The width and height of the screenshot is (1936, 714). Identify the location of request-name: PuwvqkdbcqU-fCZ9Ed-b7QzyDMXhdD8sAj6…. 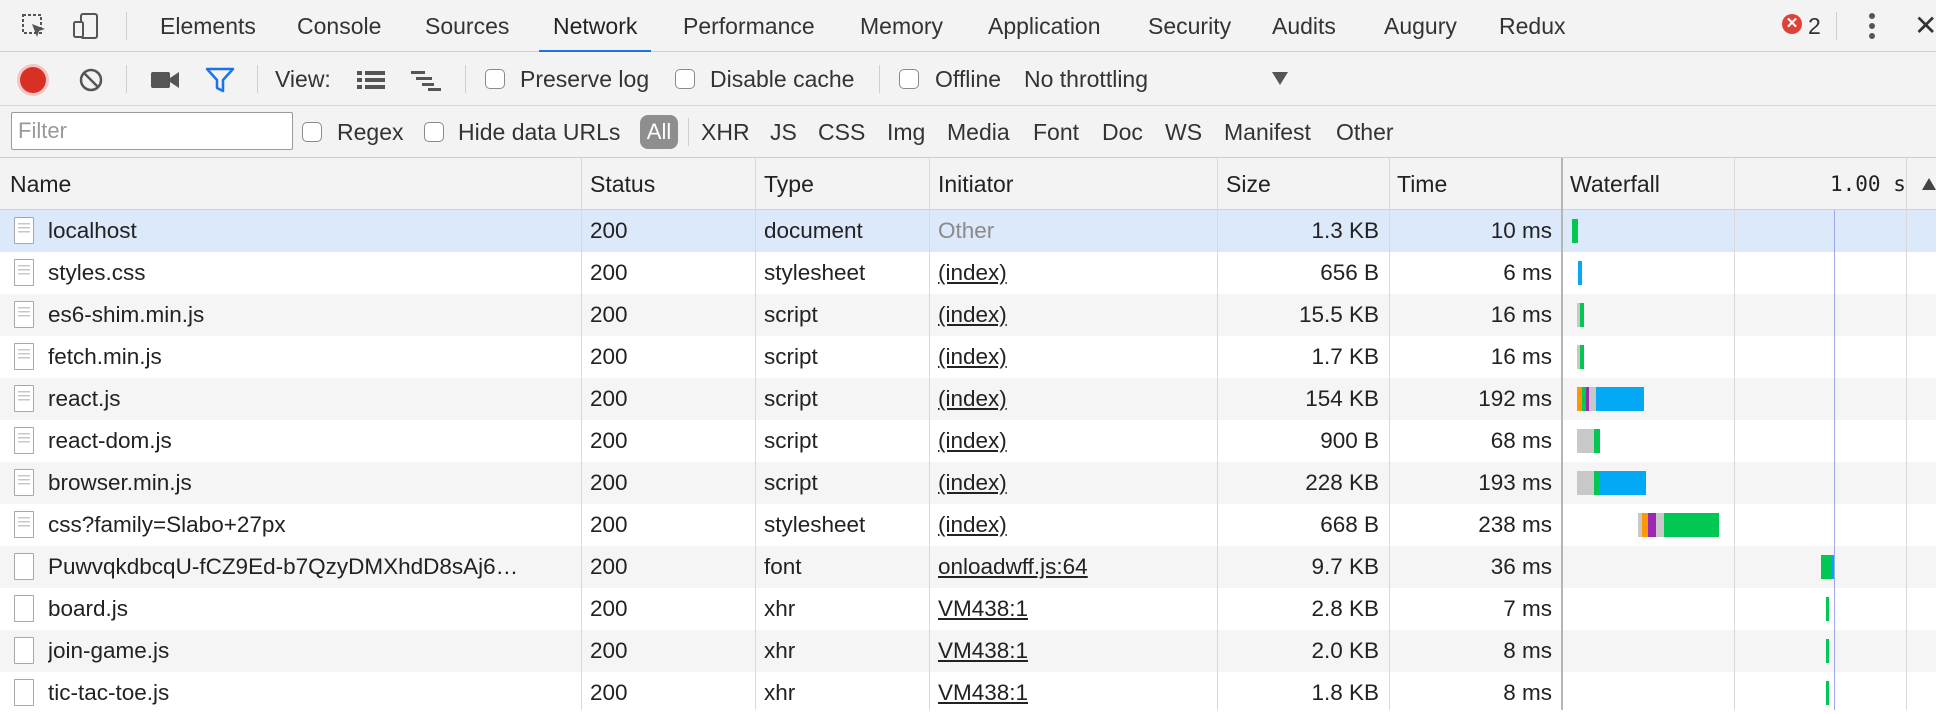
(308, 567).